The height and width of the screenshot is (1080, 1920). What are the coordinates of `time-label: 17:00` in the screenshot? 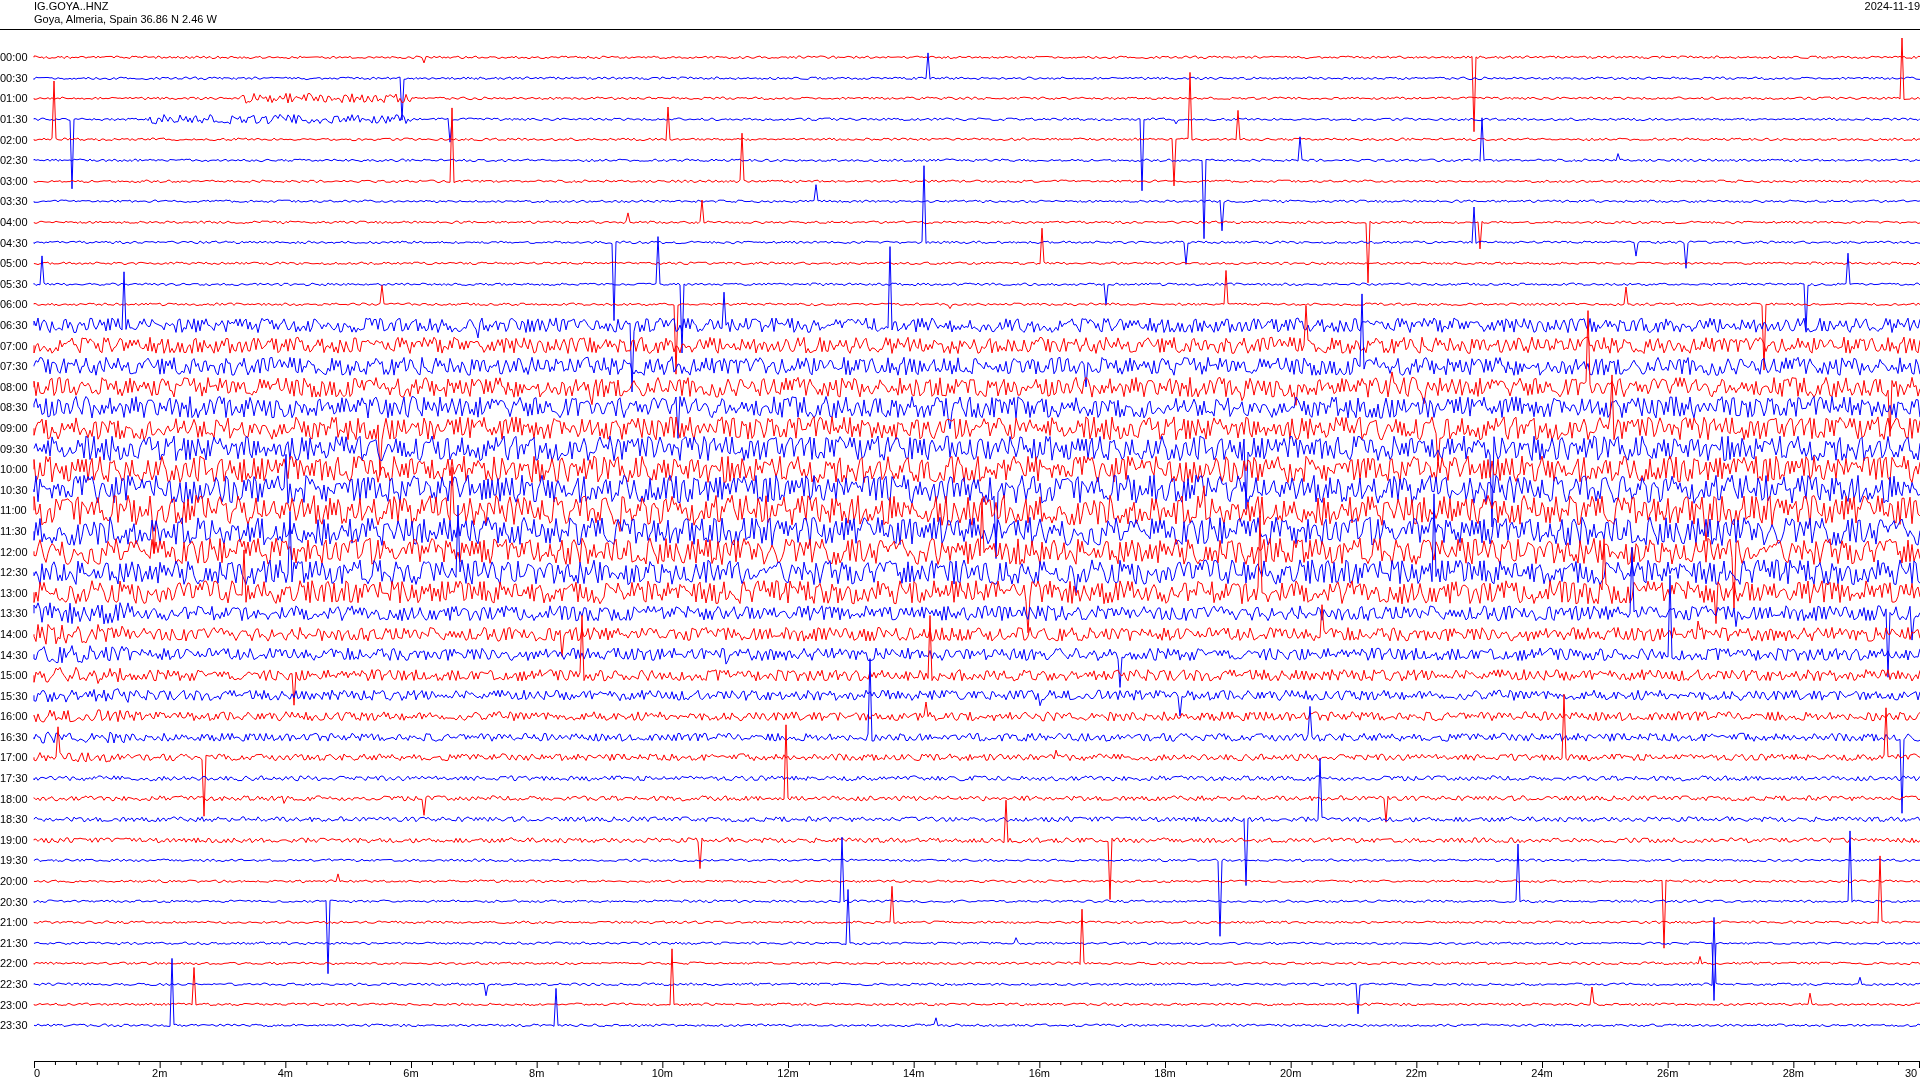 It's located at (14, 757).